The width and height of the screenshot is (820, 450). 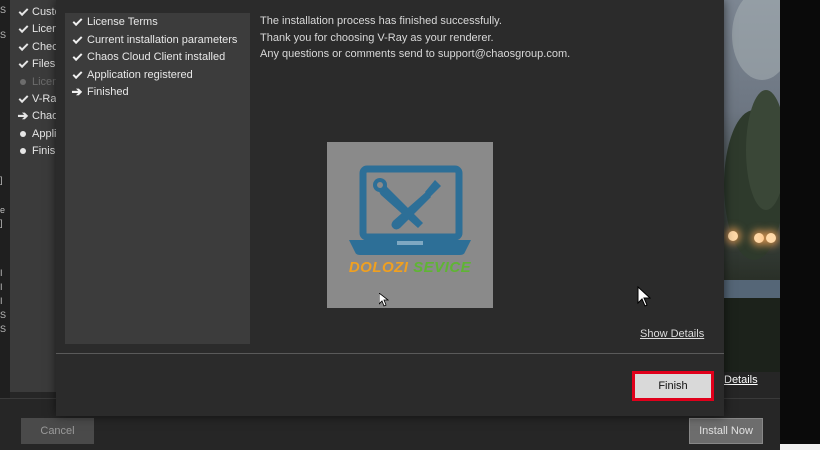 I want to click on bg-step-label: Custo, so click(x=45, y=12).